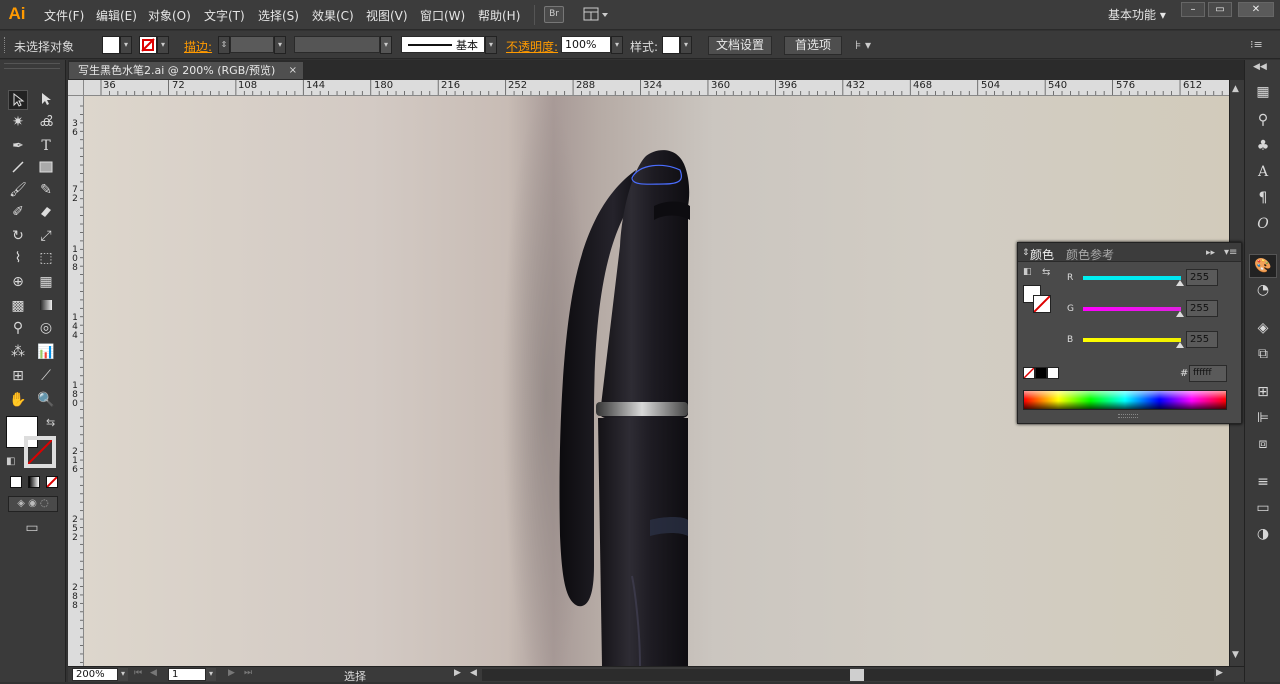 Image resolution: width=1280 pixels, height=684 pixels. I want to click on zoom-level-field: 200%, so click(95, 674).